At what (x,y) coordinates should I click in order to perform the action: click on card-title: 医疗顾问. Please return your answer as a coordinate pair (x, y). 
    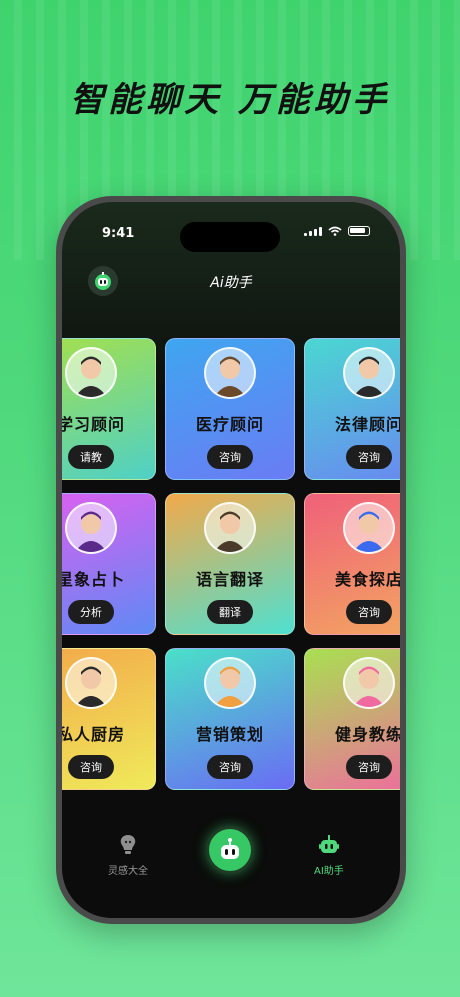
    Looking at the image, I should click on (229, 424).